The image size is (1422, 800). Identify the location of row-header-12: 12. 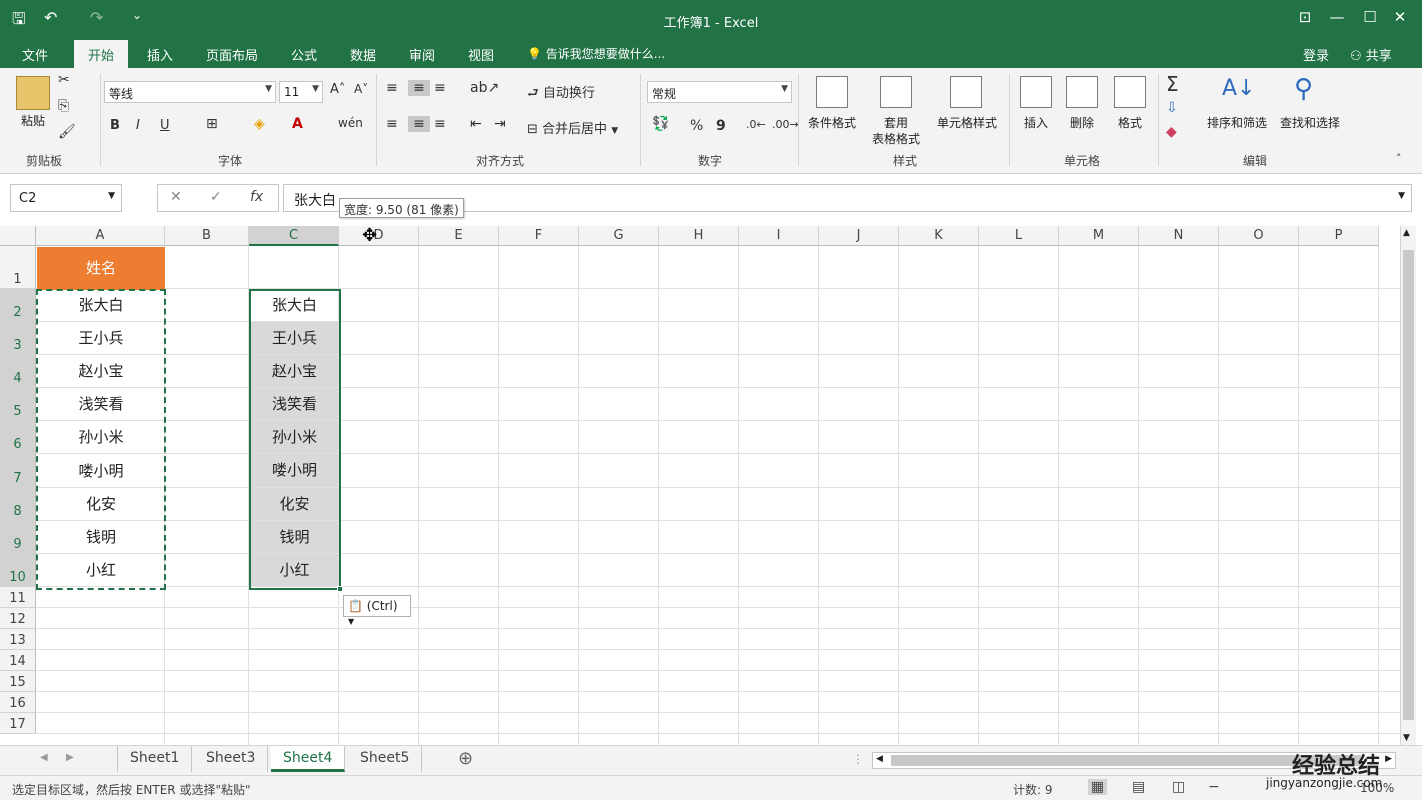
(18, 618).